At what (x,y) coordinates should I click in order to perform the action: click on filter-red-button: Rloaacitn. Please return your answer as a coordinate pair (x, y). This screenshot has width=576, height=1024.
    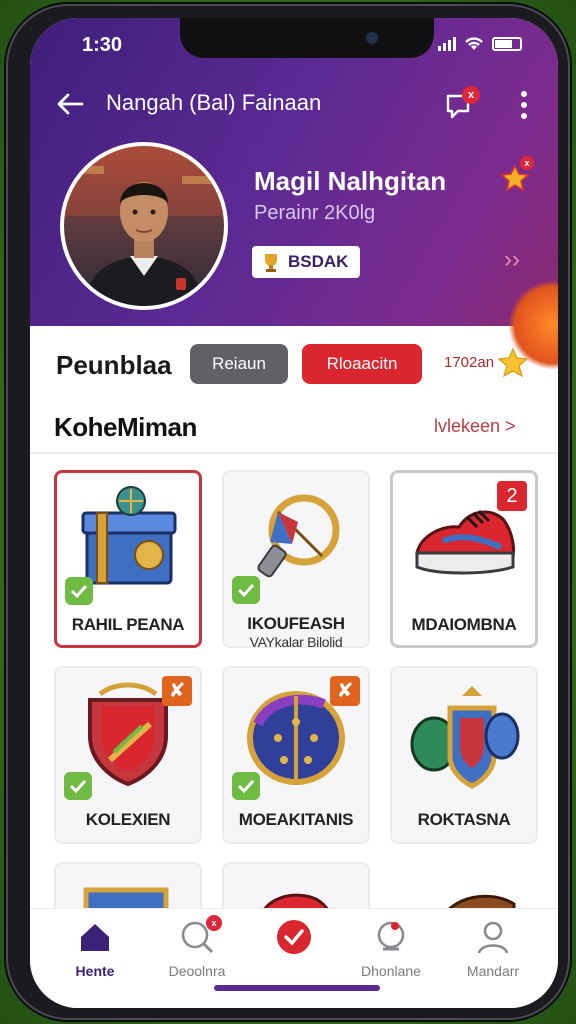
    Looking at the image, I should click on (362, 364).